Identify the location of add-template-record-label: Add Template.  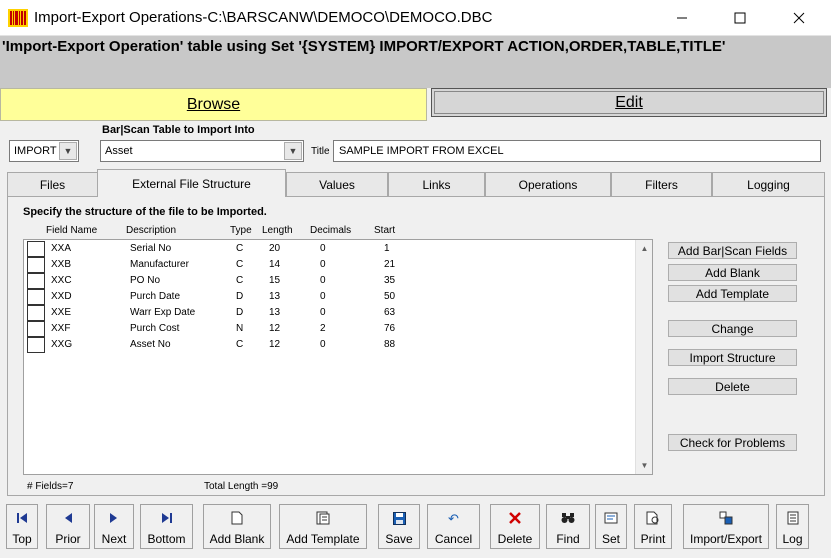
(323, 539).